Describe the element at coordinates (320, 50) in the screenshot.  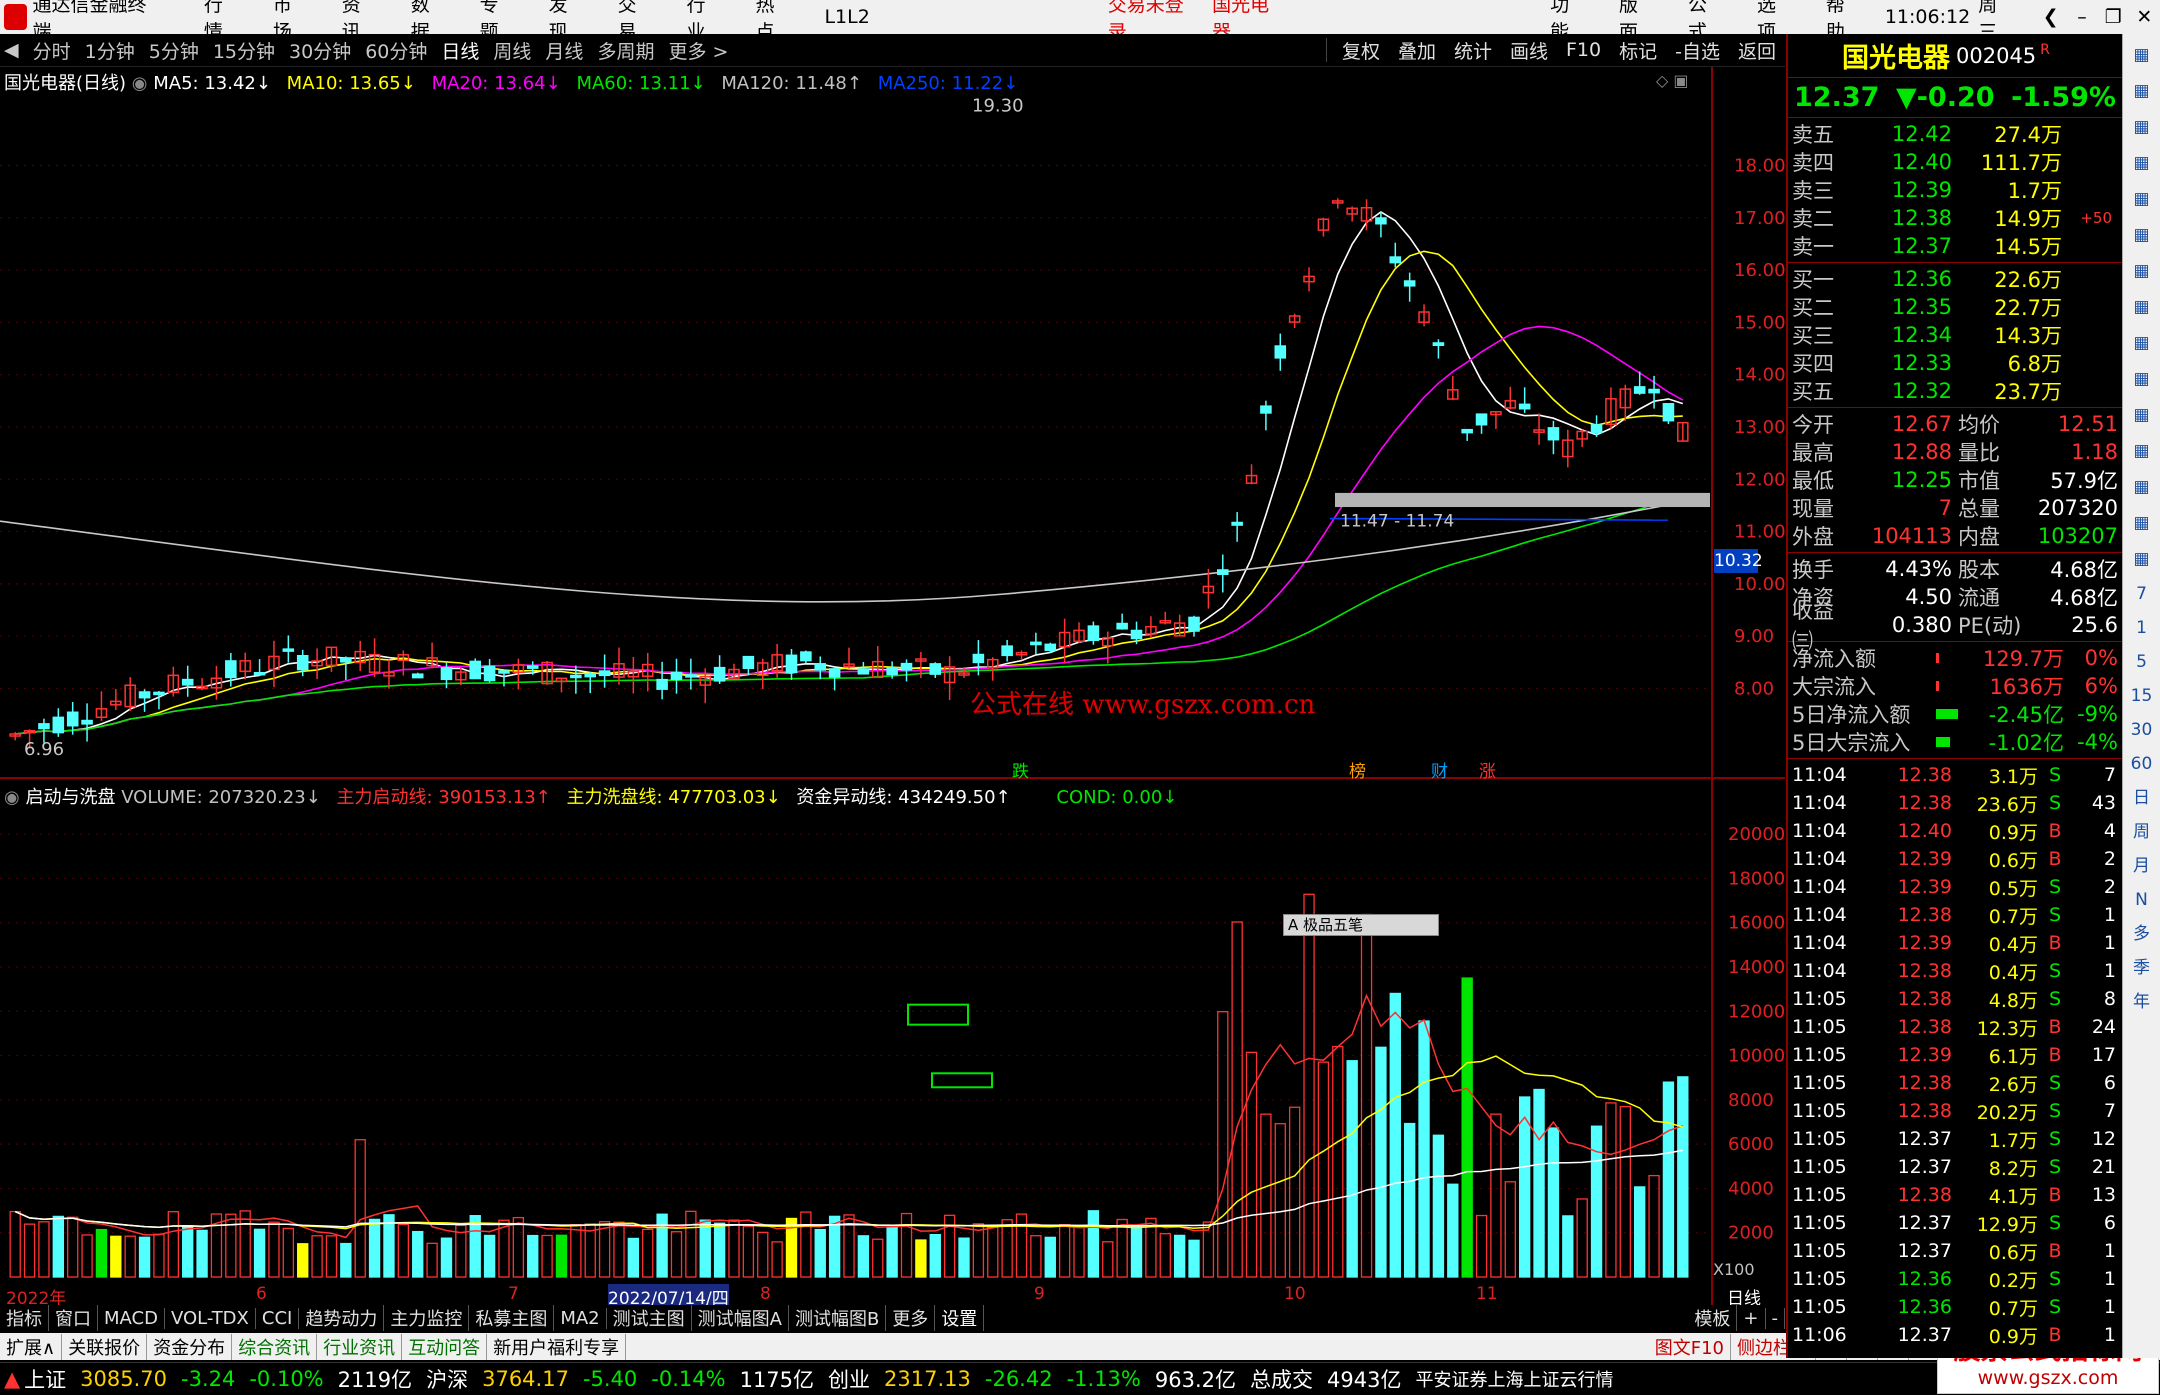
I see `period-30min: 30分钟` at that location.